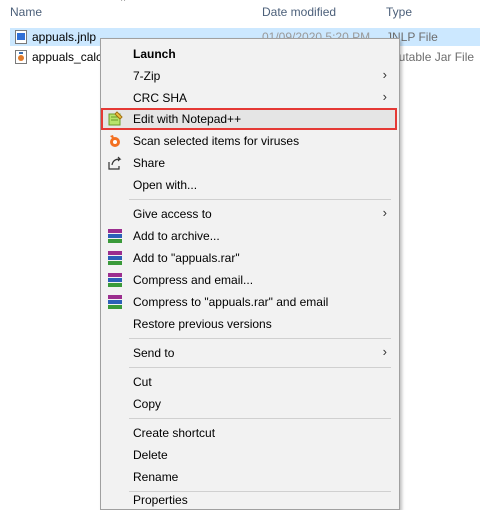 This screenshot has height=510, width=480. I want to click on menu-item-create-shortcut: Create shortcut, so click(249, 433).